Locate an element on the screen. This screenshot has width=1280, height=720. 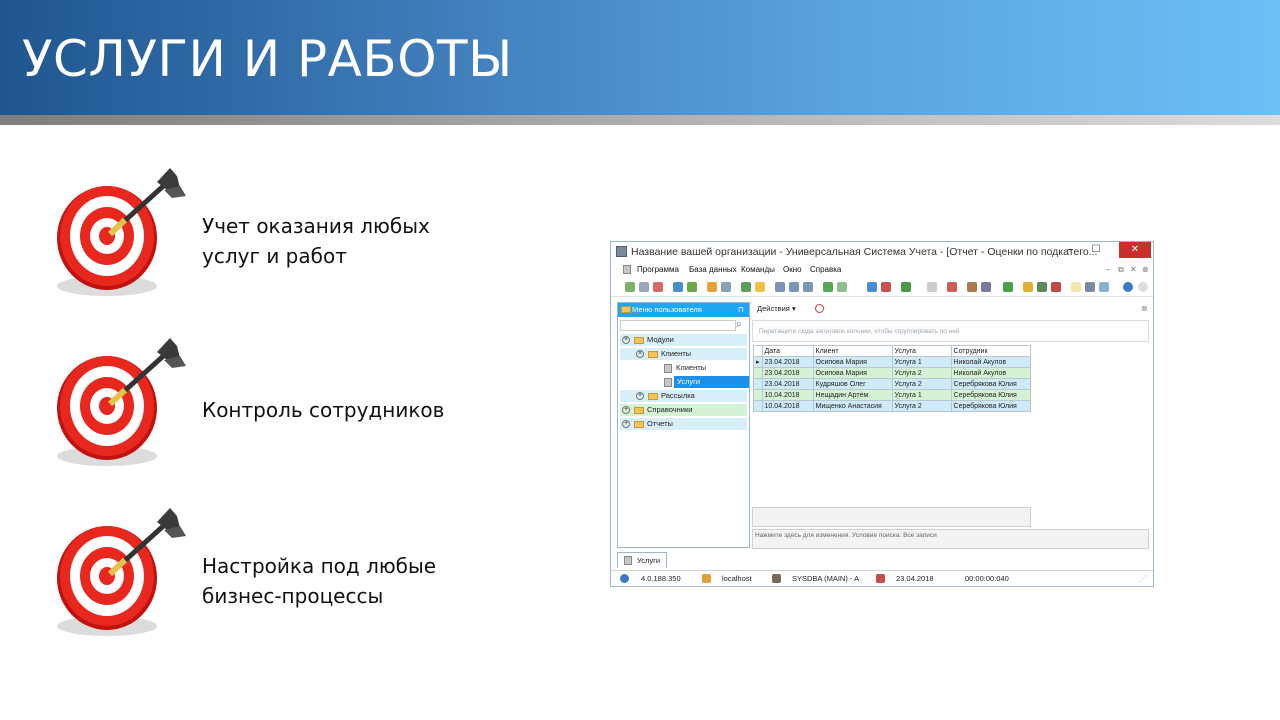
column-header-client: Клиент is located at coordinates (852, 351).